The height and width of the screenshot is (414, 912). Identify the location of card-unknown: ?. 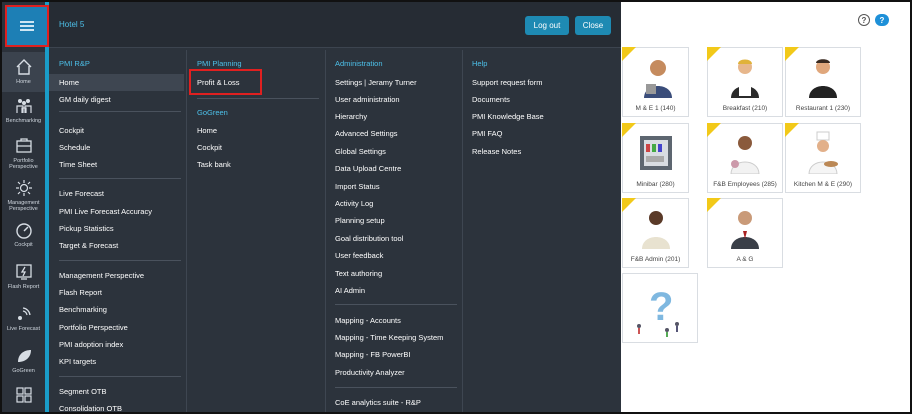
(660, 308).